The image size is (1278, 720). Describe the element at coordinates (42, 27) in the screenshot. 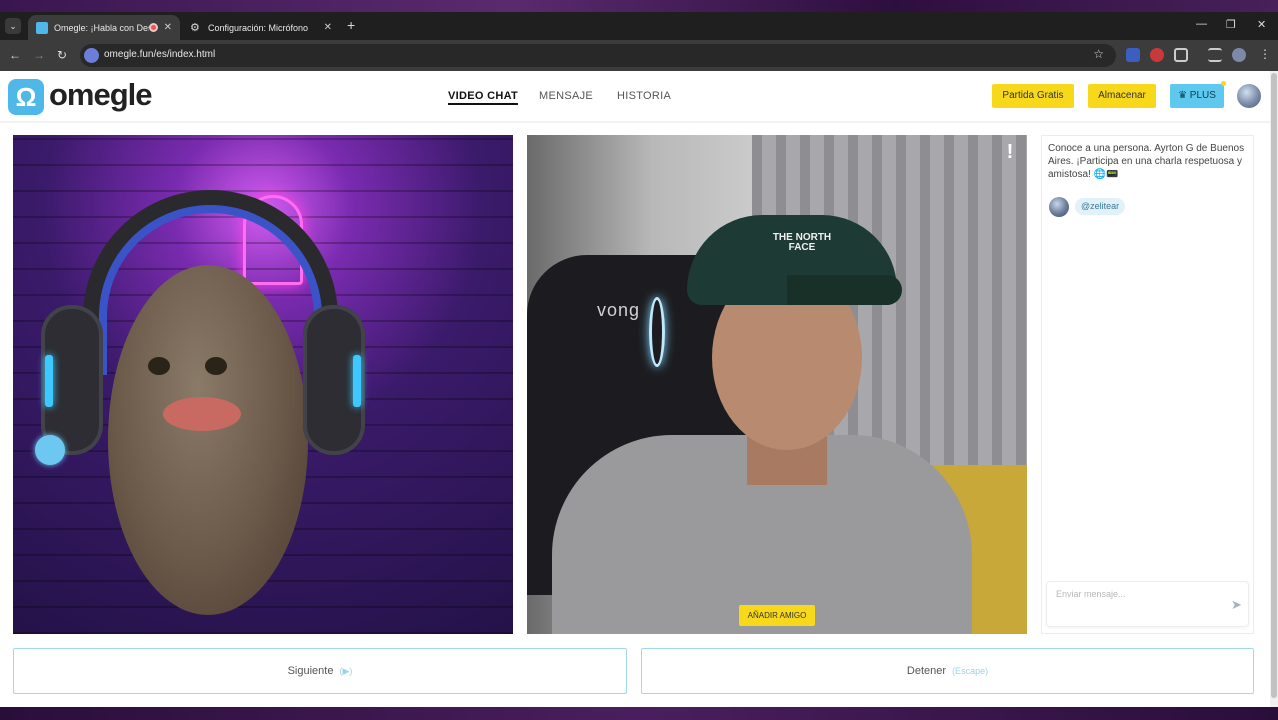

I see `omegle-favicon-icon` at that location.